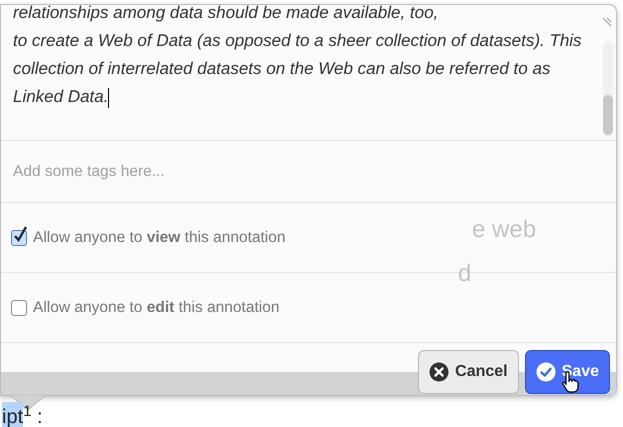 This screenshot has height=427, width=623. Describe the element at coordinates (546, 372) in the screenshot. I see `checkmark-circle-icon` at that location.